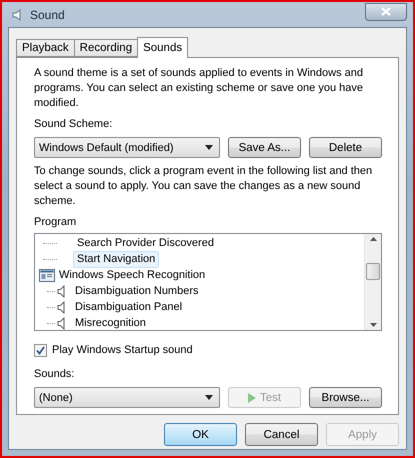 The height and width of the screenshot is (458, 415). Describe the element at coordinates (56, 222) in the screenshot. I see `program-label: Program` at that location.